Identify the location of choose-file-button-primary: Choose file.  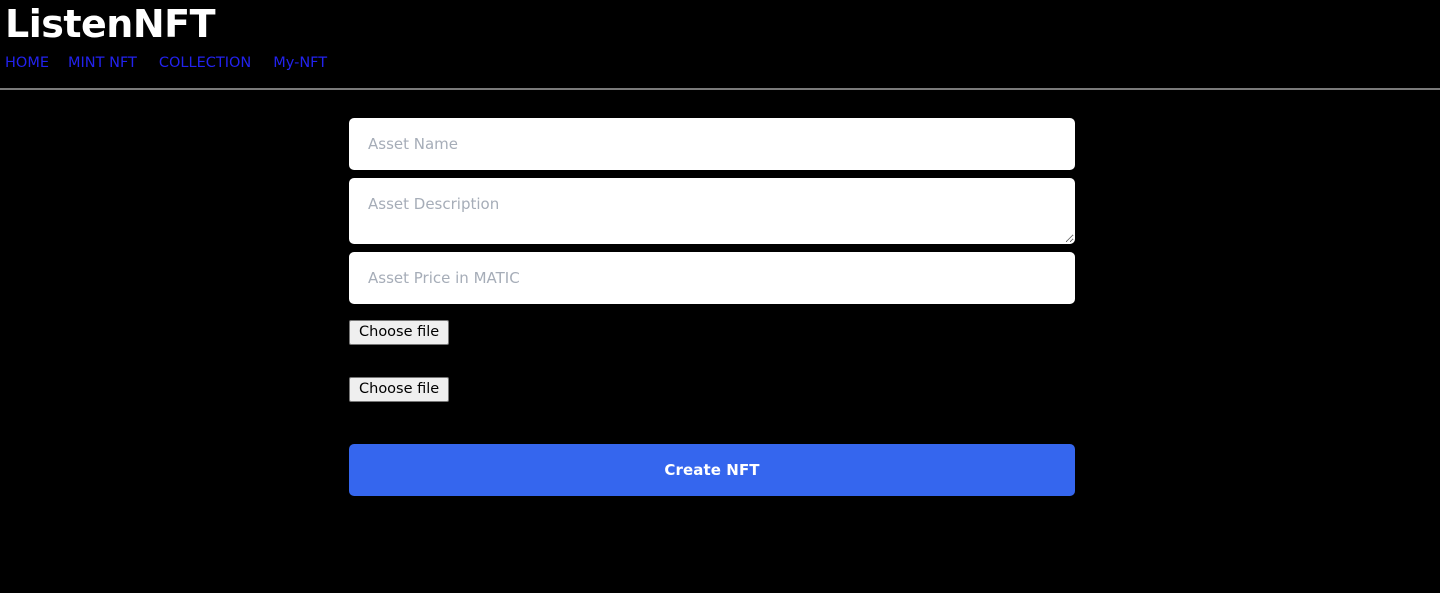
(399, 332).